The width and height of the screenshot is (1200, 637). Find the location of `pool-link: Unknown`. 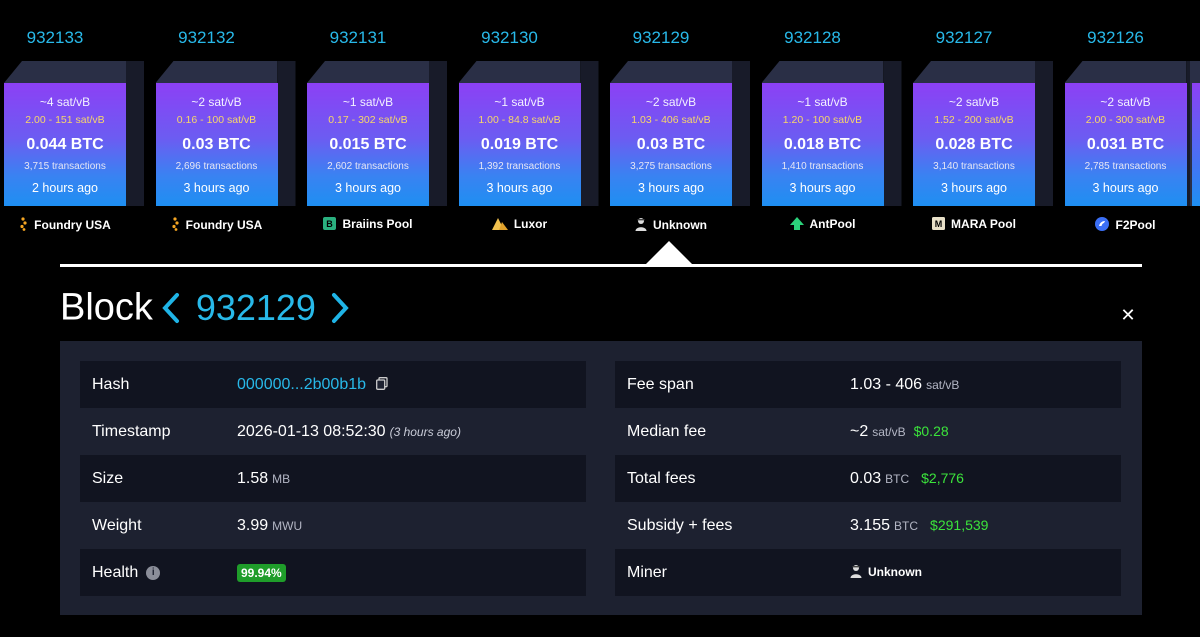

pool-link: Unknown is located at coordinates (671, 225).